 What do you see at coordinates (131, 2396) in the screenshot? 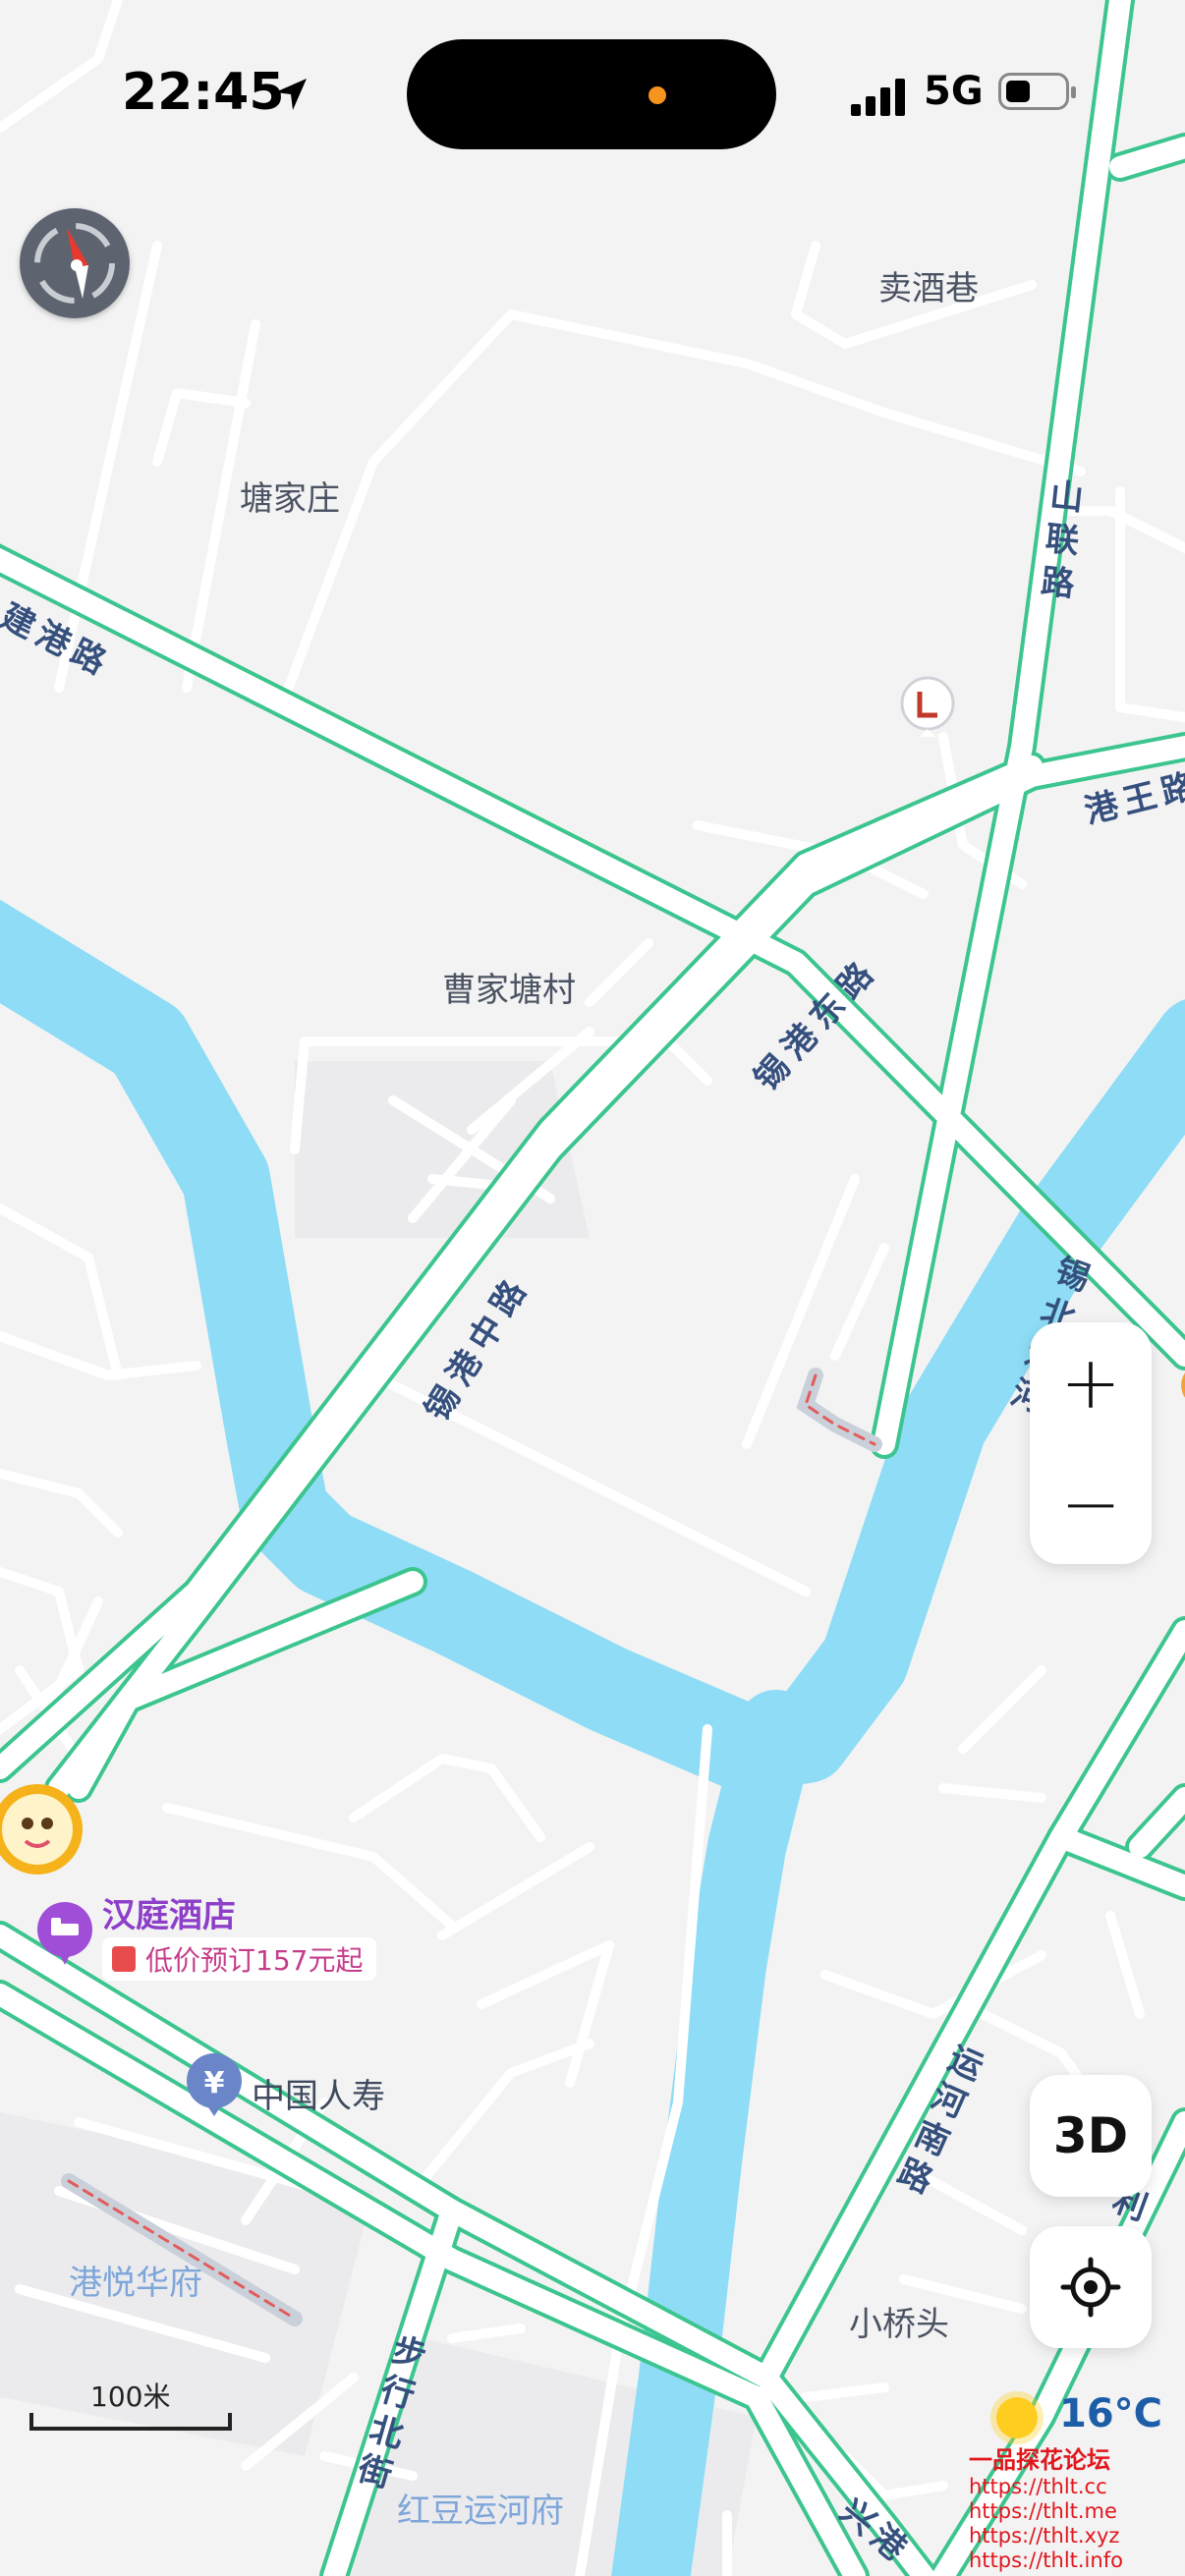
I see `scale-label: 100米` at bounding box center [131, 2396].